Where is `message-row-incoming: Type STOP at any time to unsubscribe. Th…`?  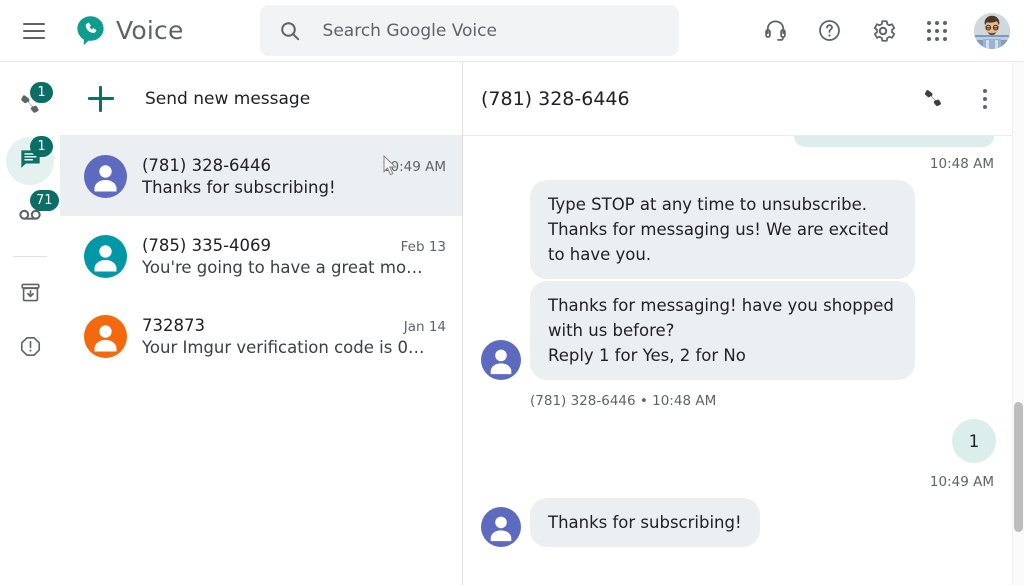 message-row-incoming: Type STOP at any time to unsubscribe. Th… is located at coordinates (738, 229).